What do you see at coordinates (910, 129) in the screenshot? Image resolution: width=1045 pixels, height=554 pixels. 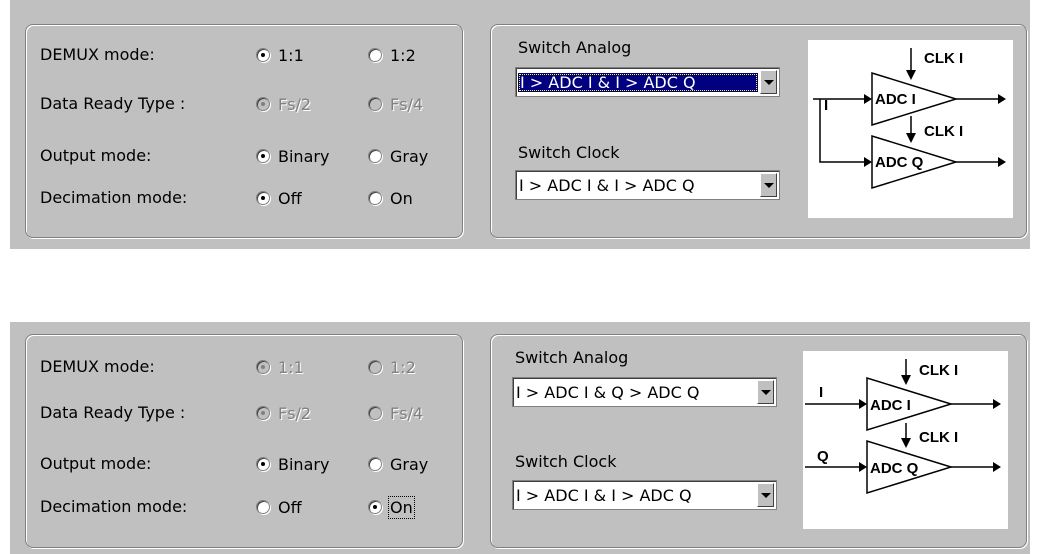 I see `adc-routing-diagram: CLK I CLK I ADC I ADC Q I` at bounding box center [910, 129].